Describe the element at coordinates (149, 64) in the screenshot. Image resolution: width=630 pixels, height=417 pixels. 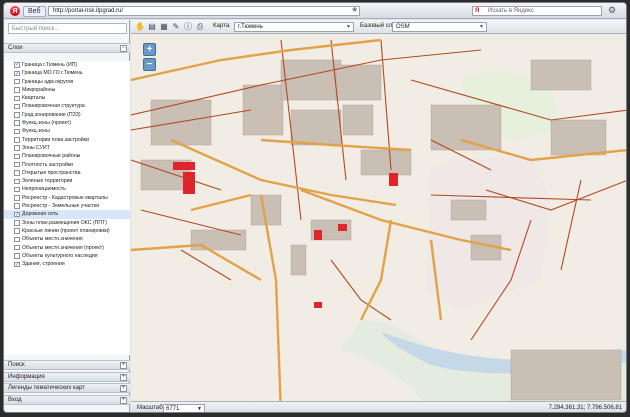
I see `zoom-out-button: −` at that location.